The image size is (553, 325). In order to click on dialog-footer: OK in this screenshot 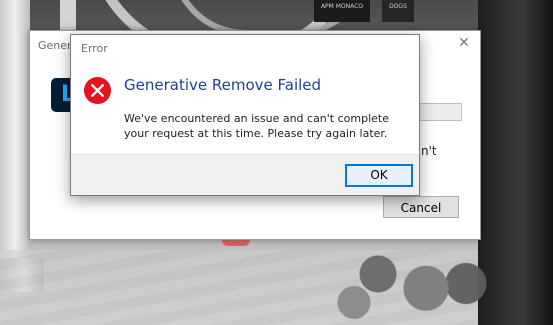, I will do `click(245, 174)`.